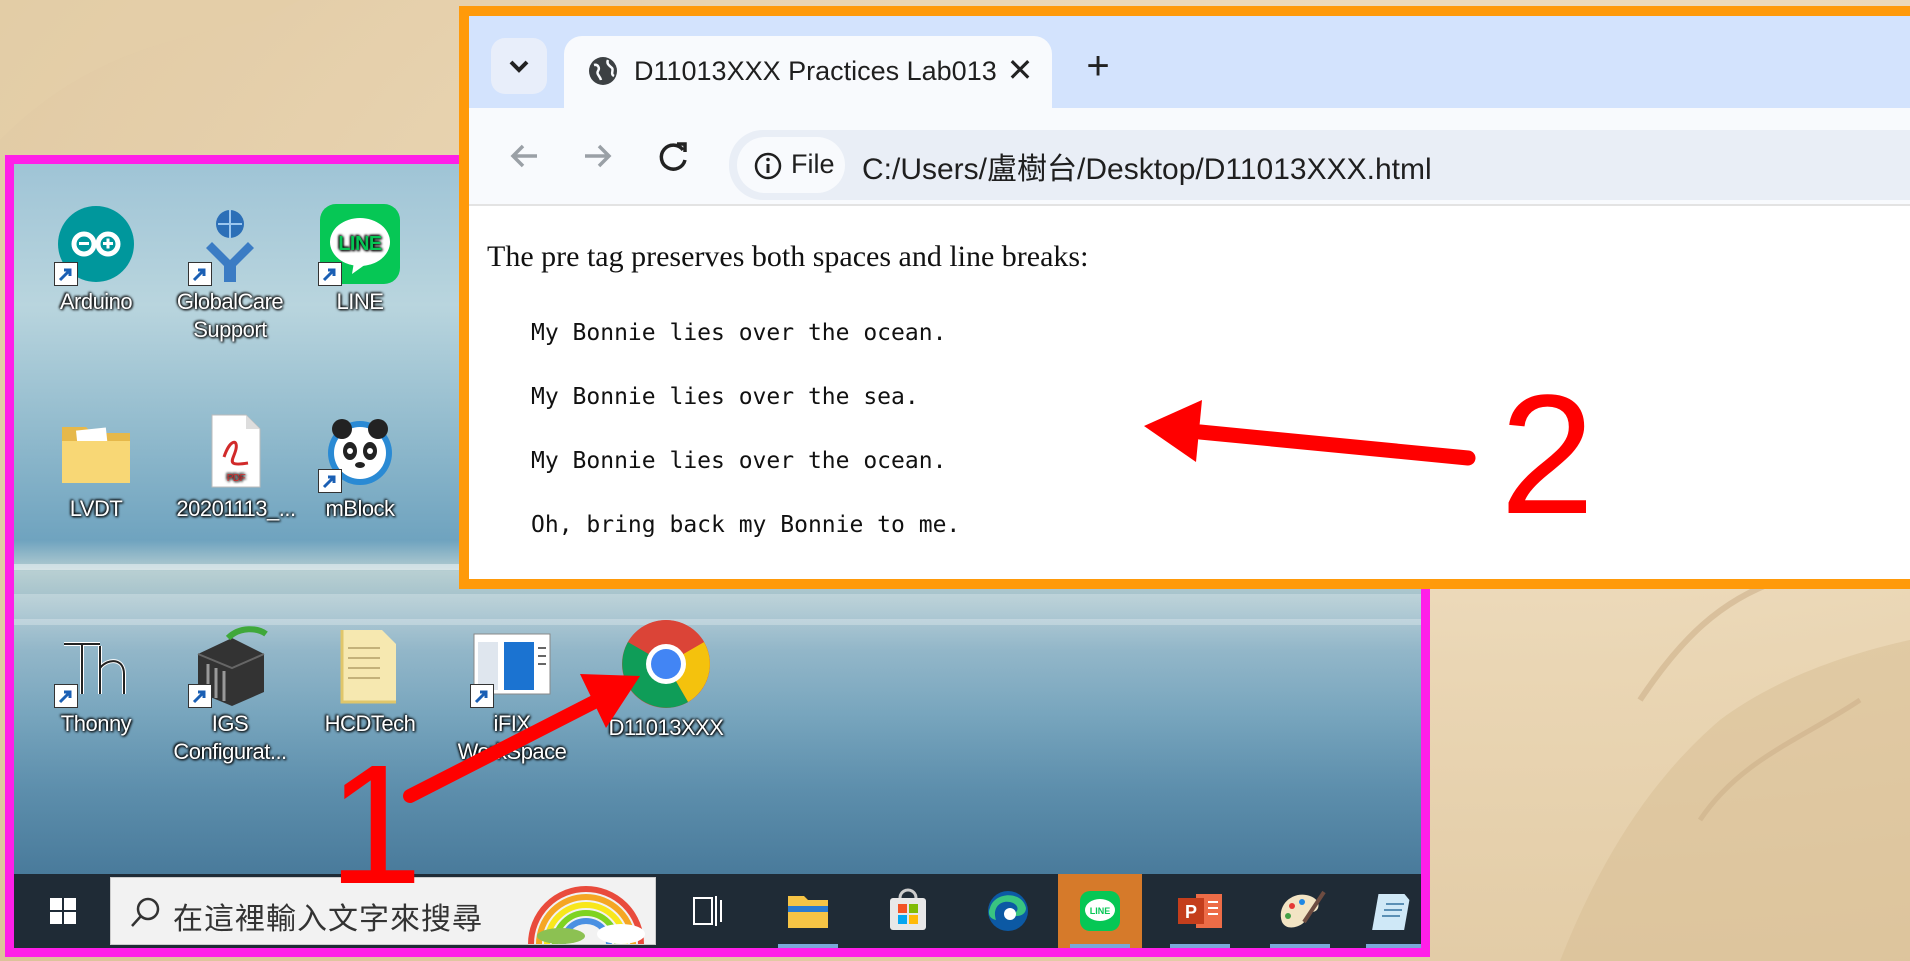 The height and width of the screenshot is (961, 1910). I want to click on start-button, so click(63, 911).